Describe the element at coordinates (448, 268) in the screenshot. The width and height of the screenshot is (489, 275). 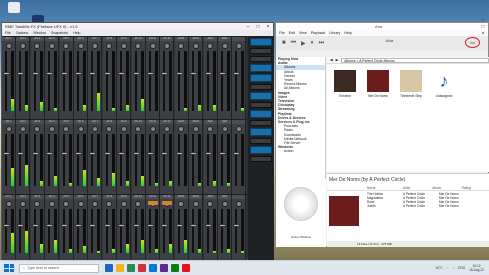
I see `network-icon: ◔` at that location.